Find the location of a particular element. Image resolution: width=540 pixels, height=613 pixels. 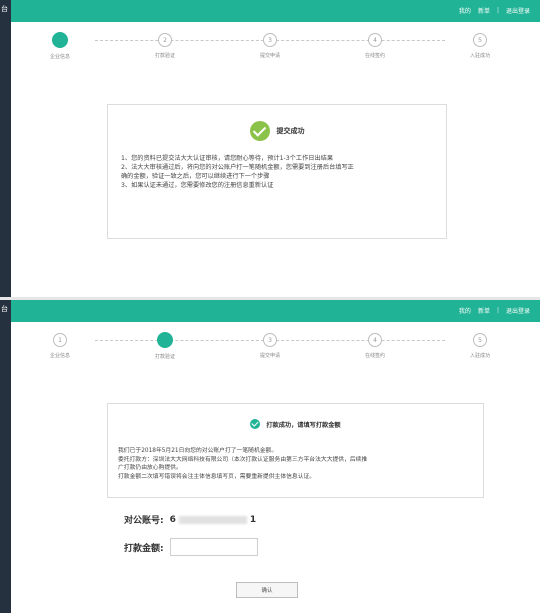

account-number-prefix: 6 is located at coordinates (172, 519).